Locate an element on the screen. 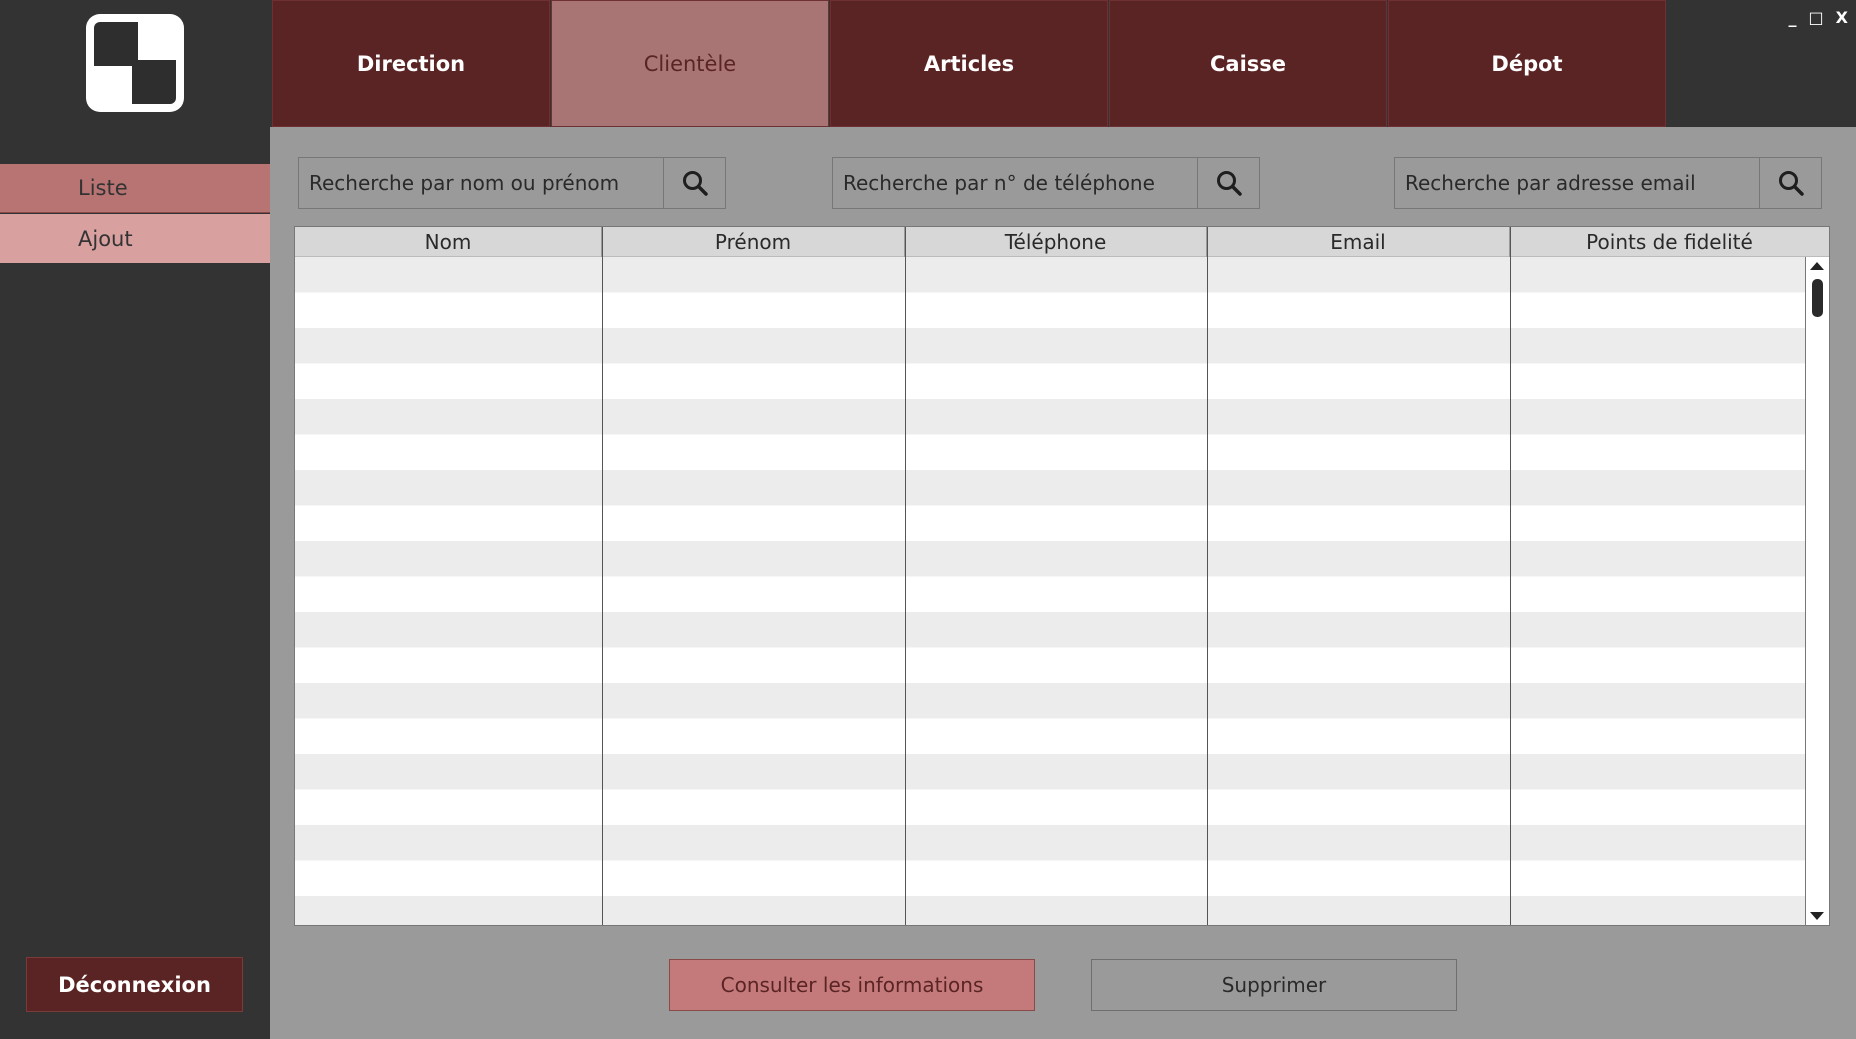  tab-clientele: Clientèle is located at coordinates (690, 63).